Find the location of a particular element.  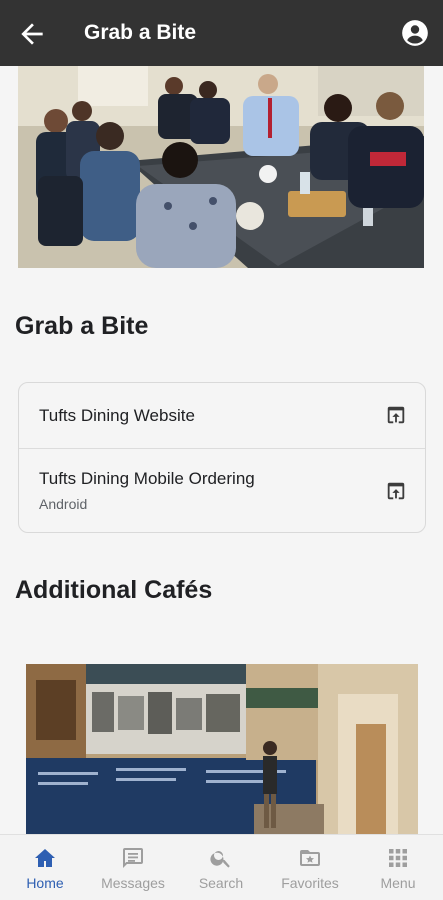

link-tufts-dining-mobile-ordering: Tufts Dining Mobile Ordering Android is located at coordinates (222, 491).